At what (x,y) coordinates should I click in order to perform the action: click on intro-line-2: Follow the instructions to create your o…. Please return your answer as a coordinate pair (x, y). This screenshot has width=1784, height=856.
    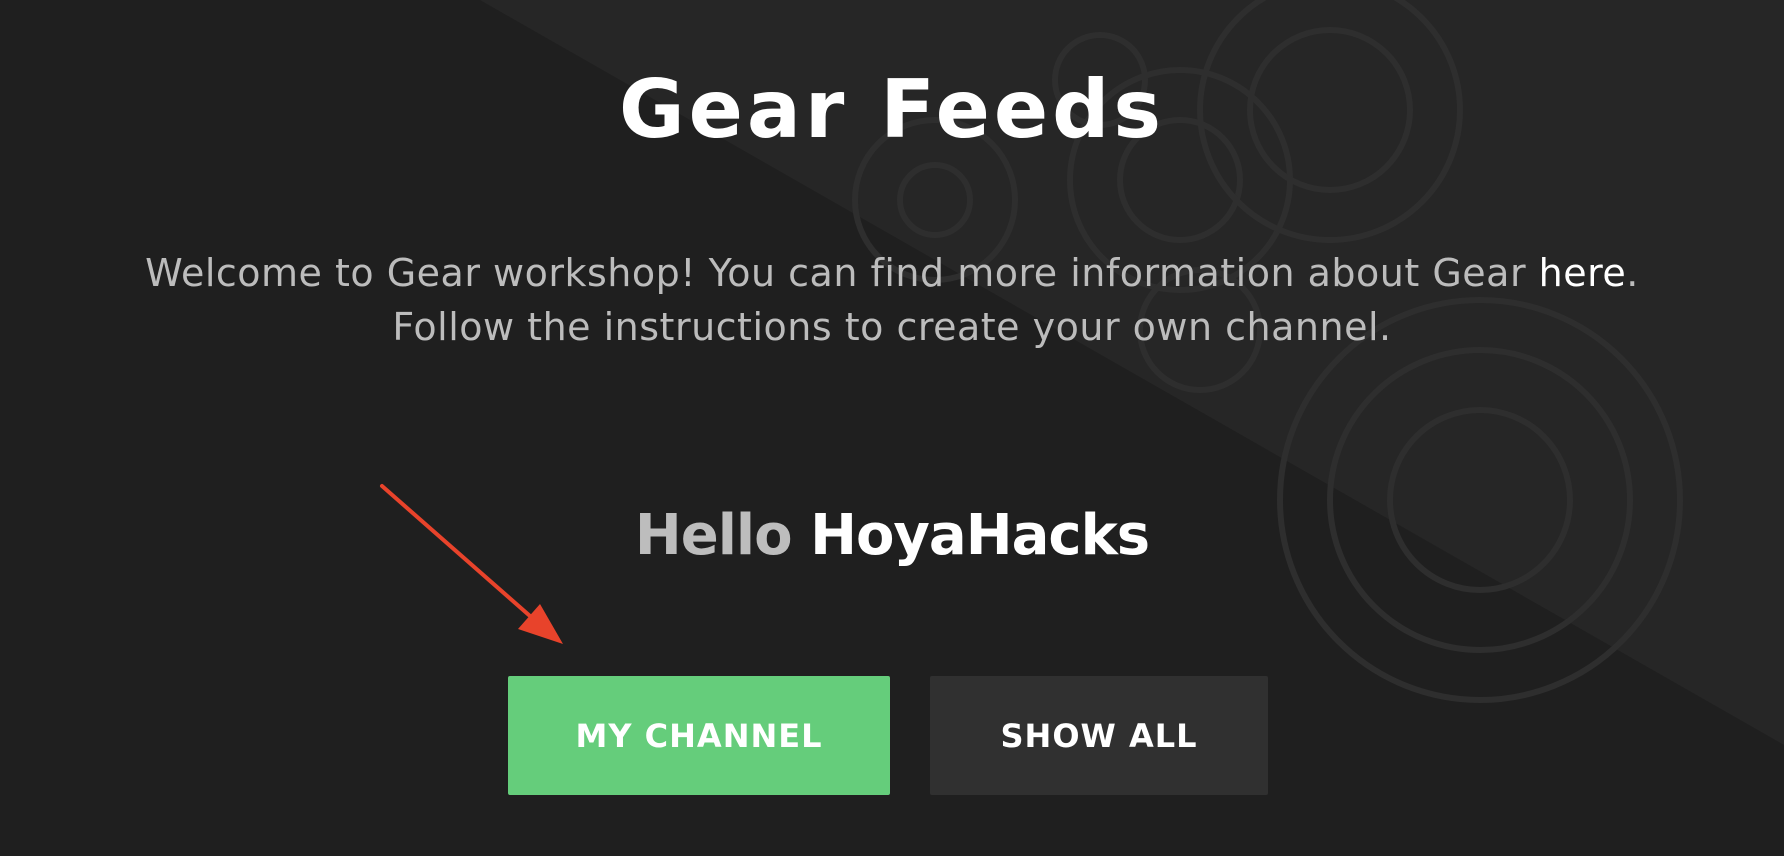
    Looking at the image, I should click on (892, 327).